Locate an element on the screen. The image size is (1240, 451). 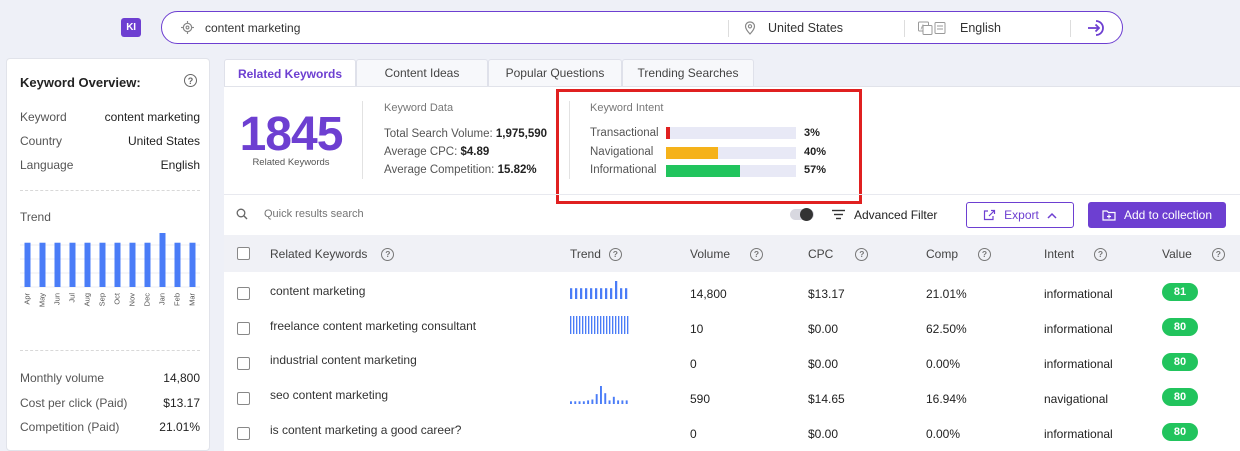
search-submit-icon is located at coordinates (1096, 28).